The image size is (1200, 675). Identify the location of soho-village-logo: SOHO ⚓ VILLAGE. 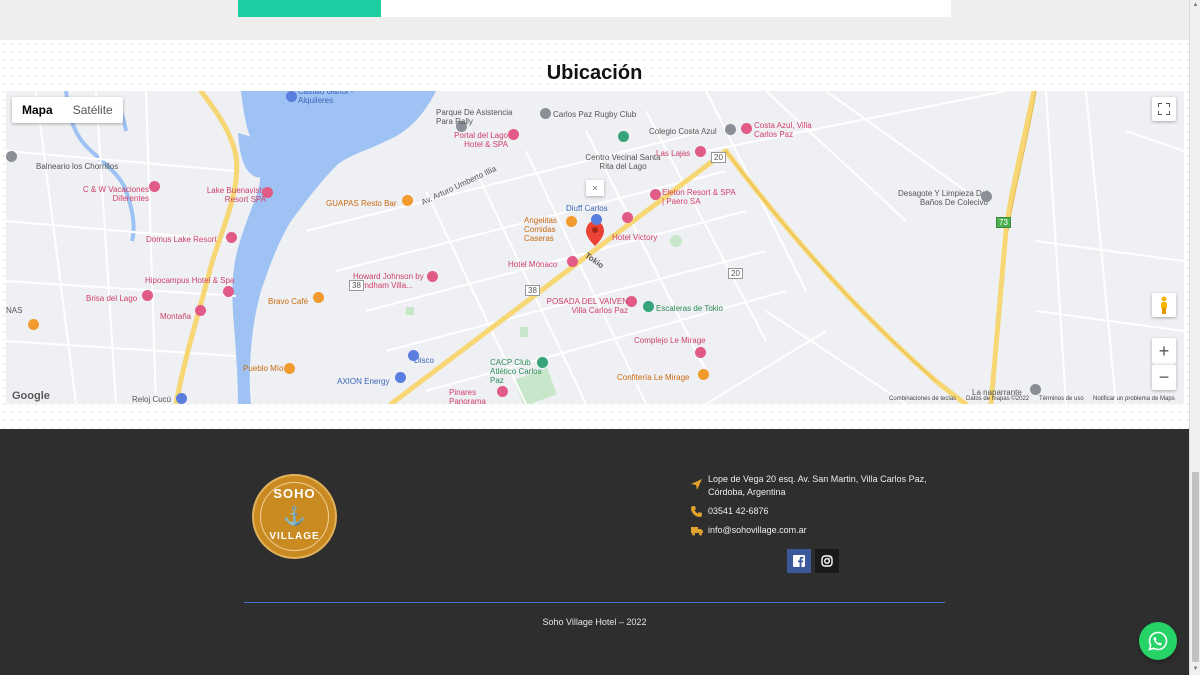
(294, 516).